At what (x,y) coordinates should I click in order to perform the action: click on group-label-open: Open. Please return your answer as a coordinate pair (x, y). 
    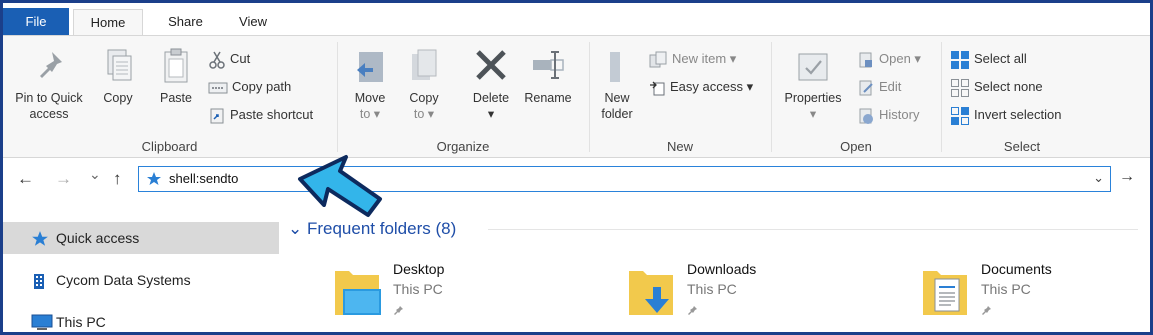
    Looking at the image, I should click on (856, 146).